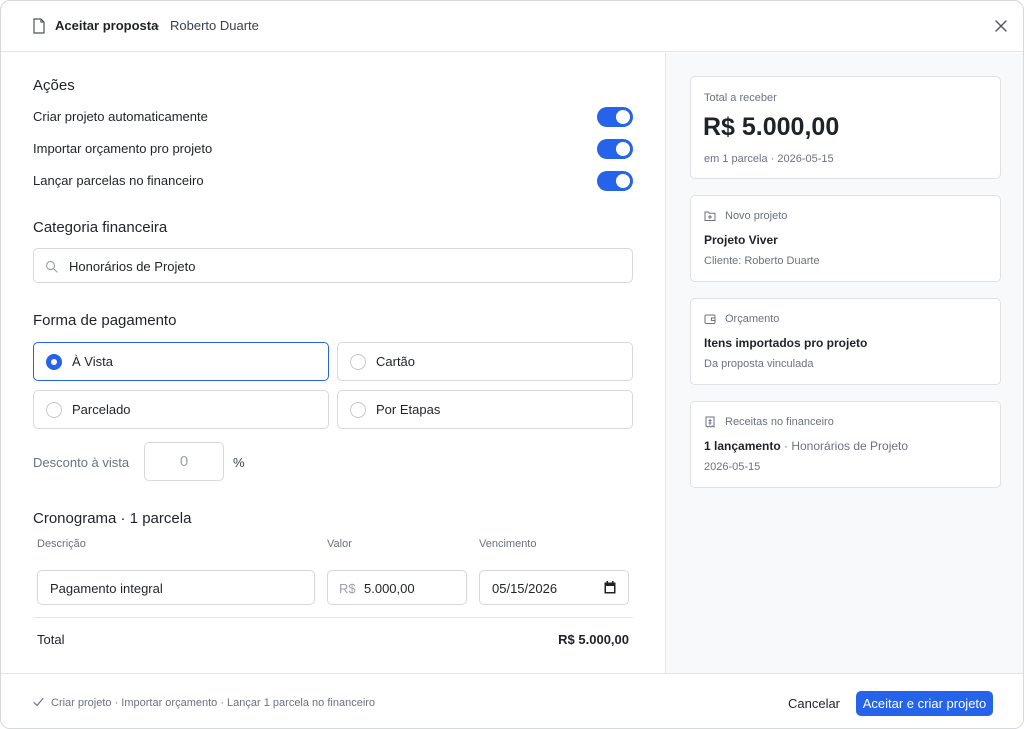 The height and width of the screenshot is (729, 1024). I want to click on client-name: Roberto Duarte, so click(214, 25).